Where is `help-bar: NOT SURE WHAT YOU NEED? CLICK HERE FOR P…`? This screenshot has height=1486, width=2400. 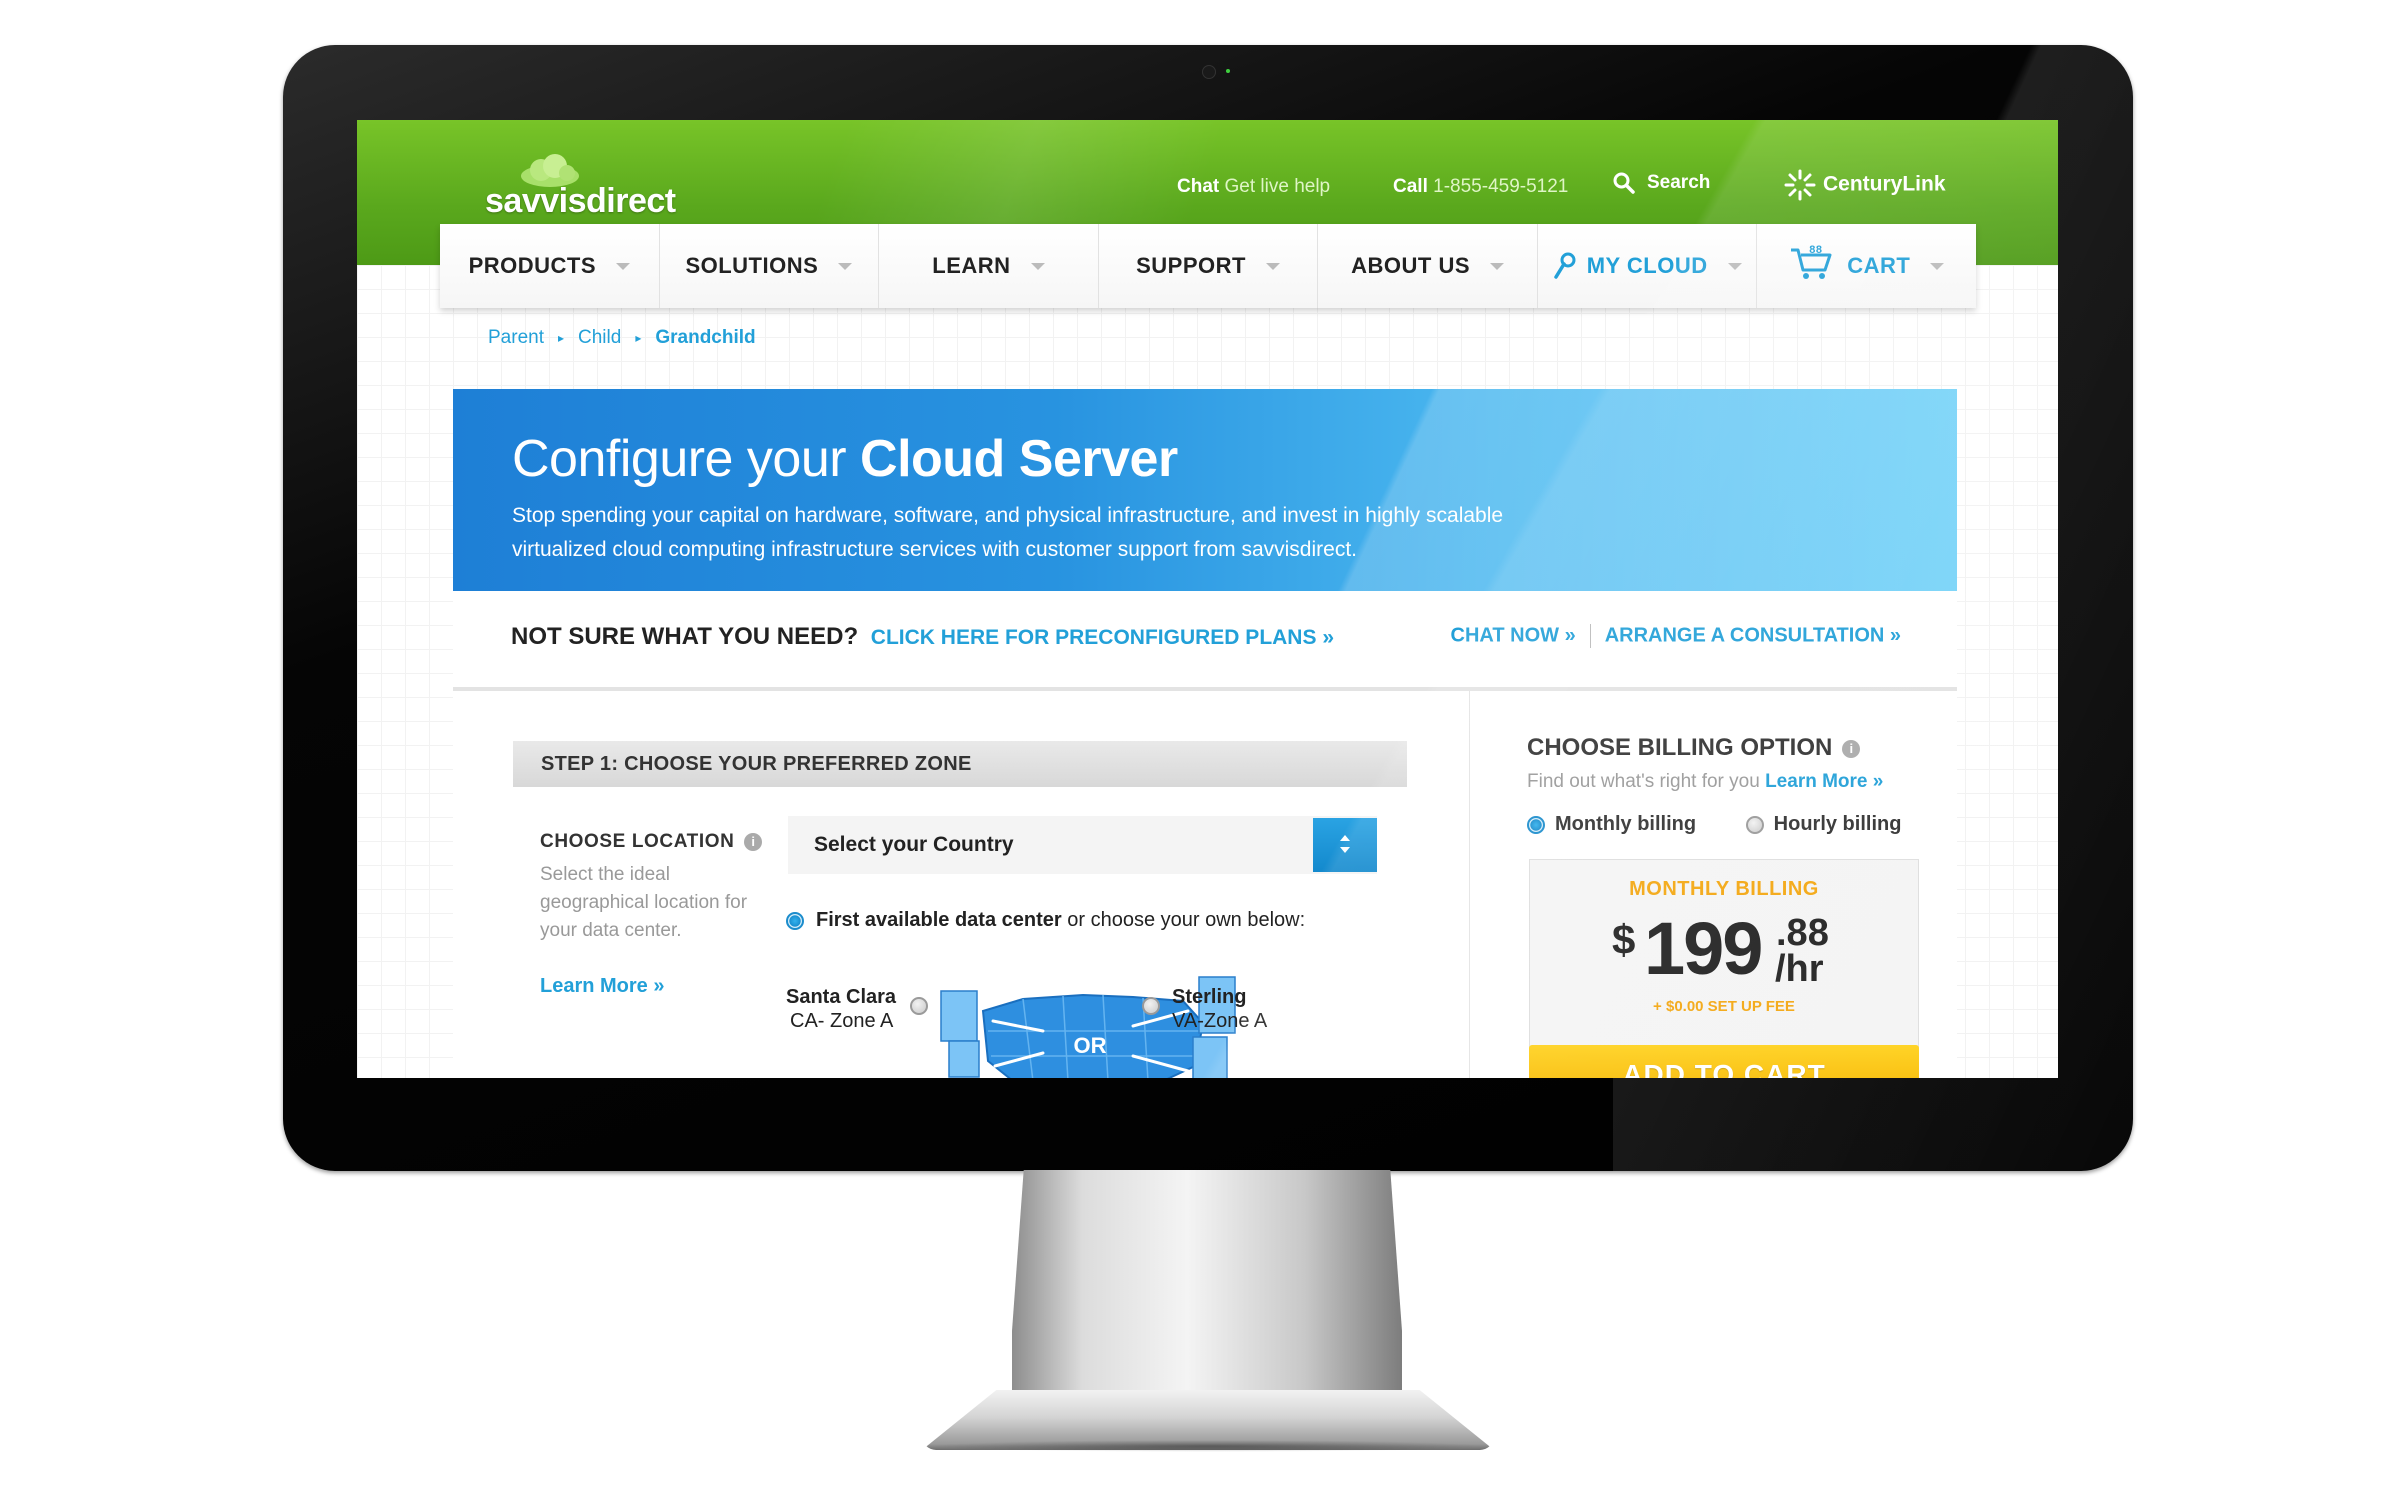 help-bar: NOT SURE WHAT YOU NEED? CLICK HERE FOR P… is located at coordinates (1205, 641).